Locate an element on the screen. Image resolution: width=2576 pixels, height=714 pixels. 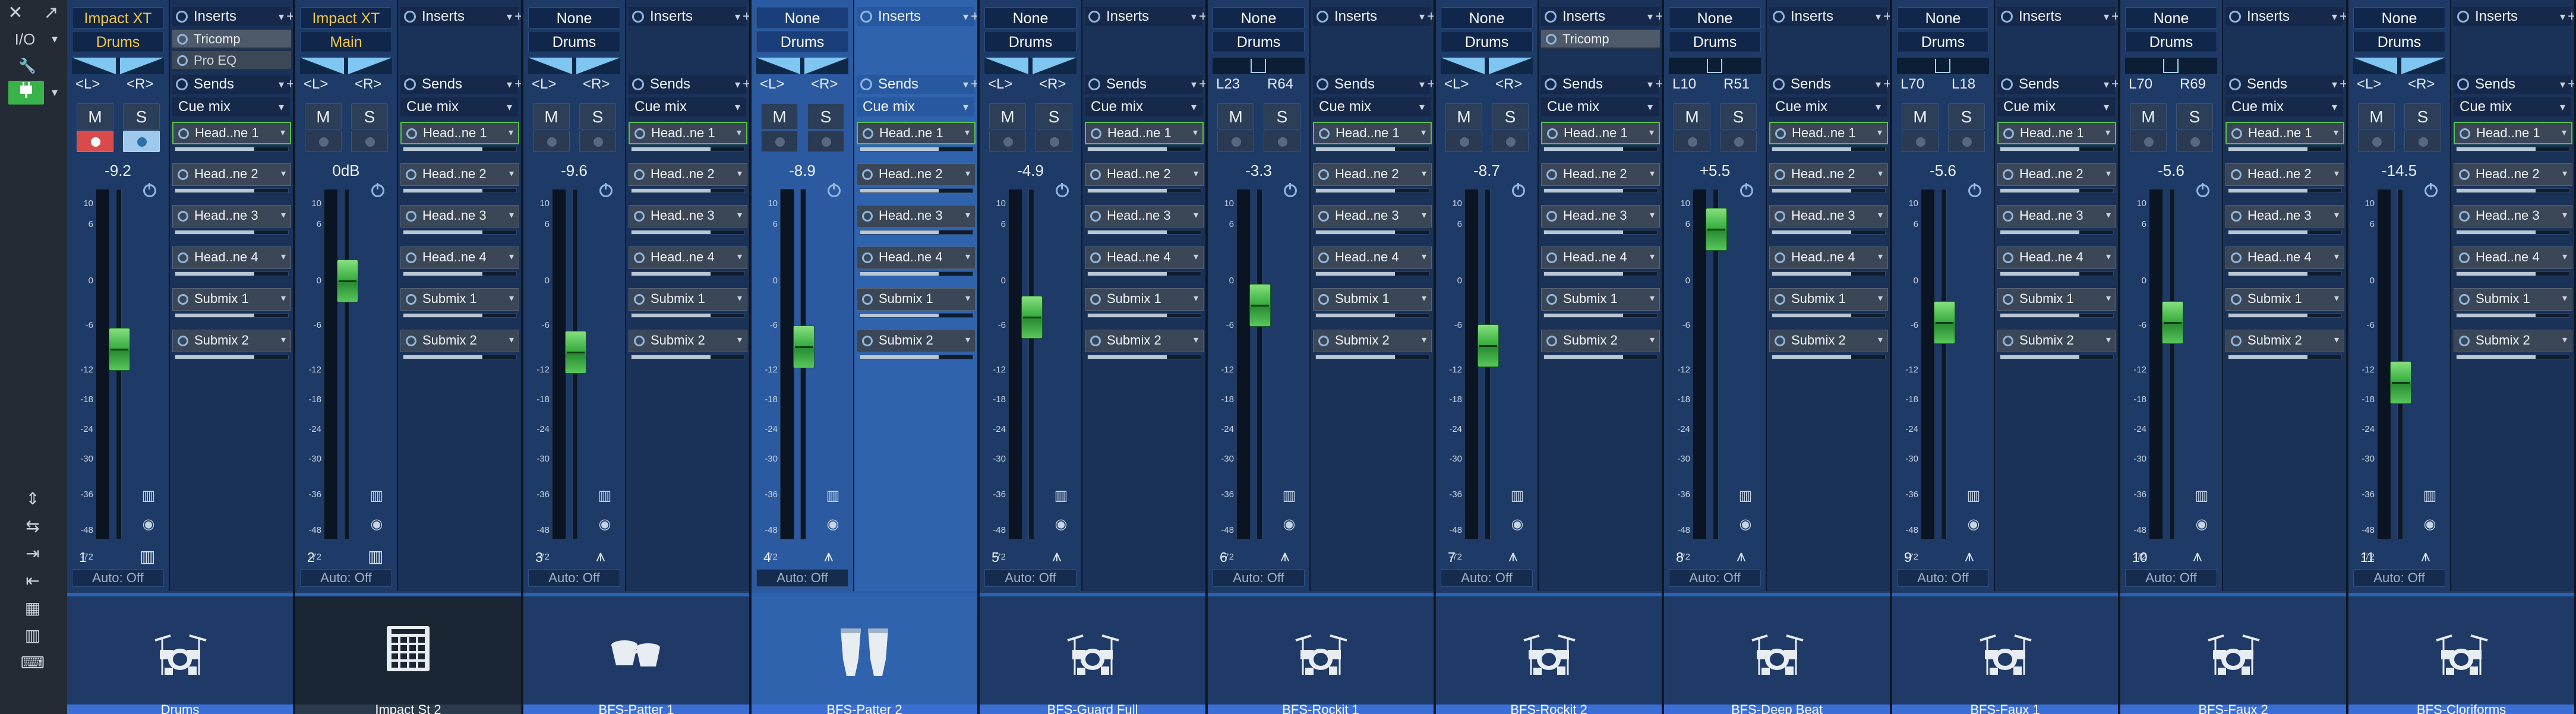
volume-fader is located at coordinates (2172, 322).